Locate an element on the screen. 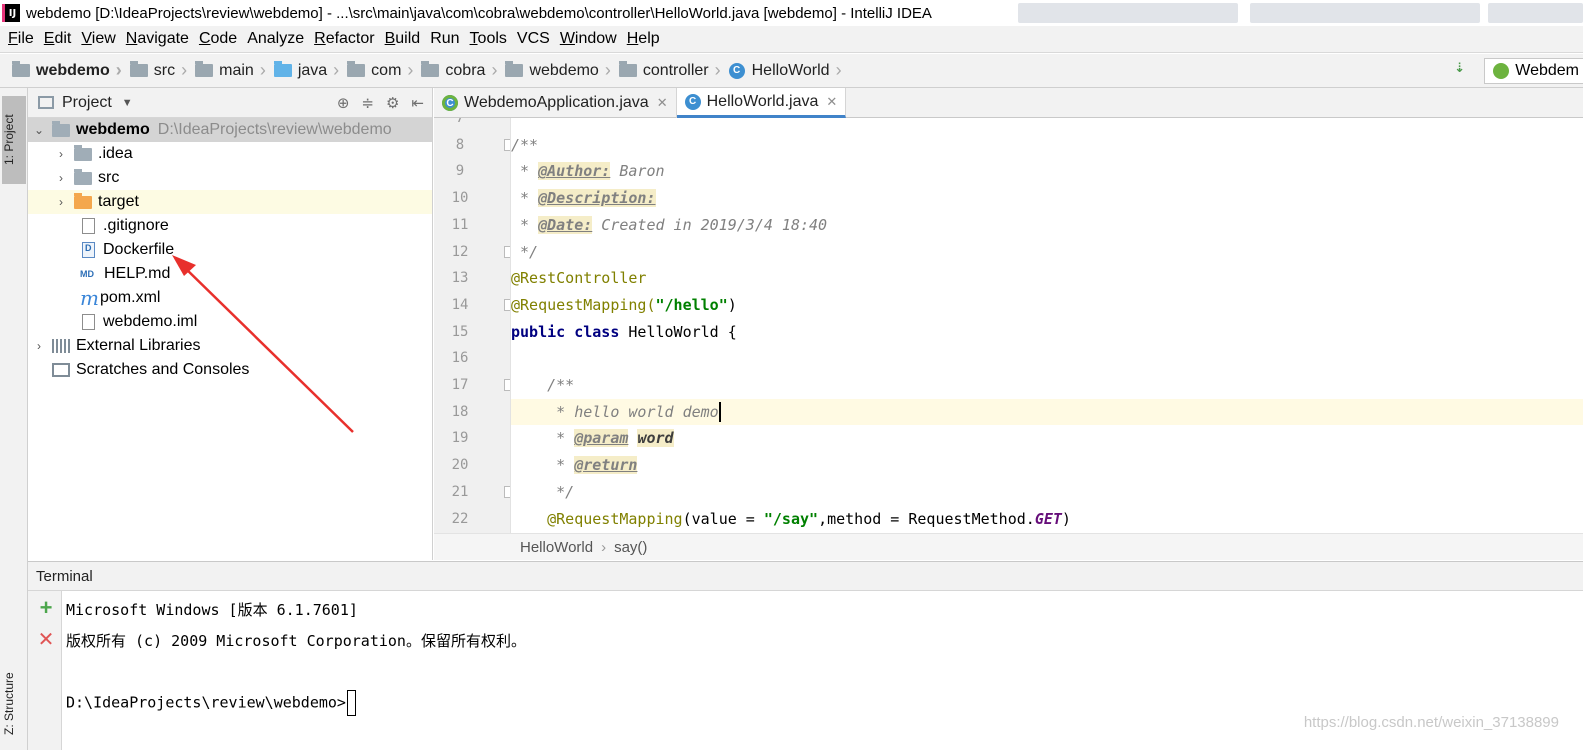 Image resolution: width=1583 pixels, height=750 pixels. vcs-update-icon: ⇣ is located at coordinates (1465, 71).